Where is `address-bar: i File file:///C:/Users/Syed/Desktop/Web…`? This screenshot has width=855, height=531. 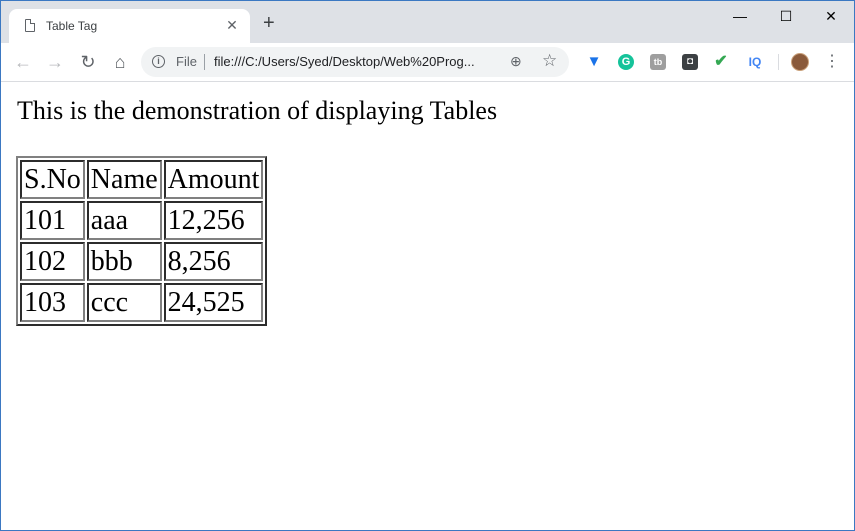 address-bar: i File file:///C:/Users/Syed/Desktop/Web… is located at coordinates (355, 62).